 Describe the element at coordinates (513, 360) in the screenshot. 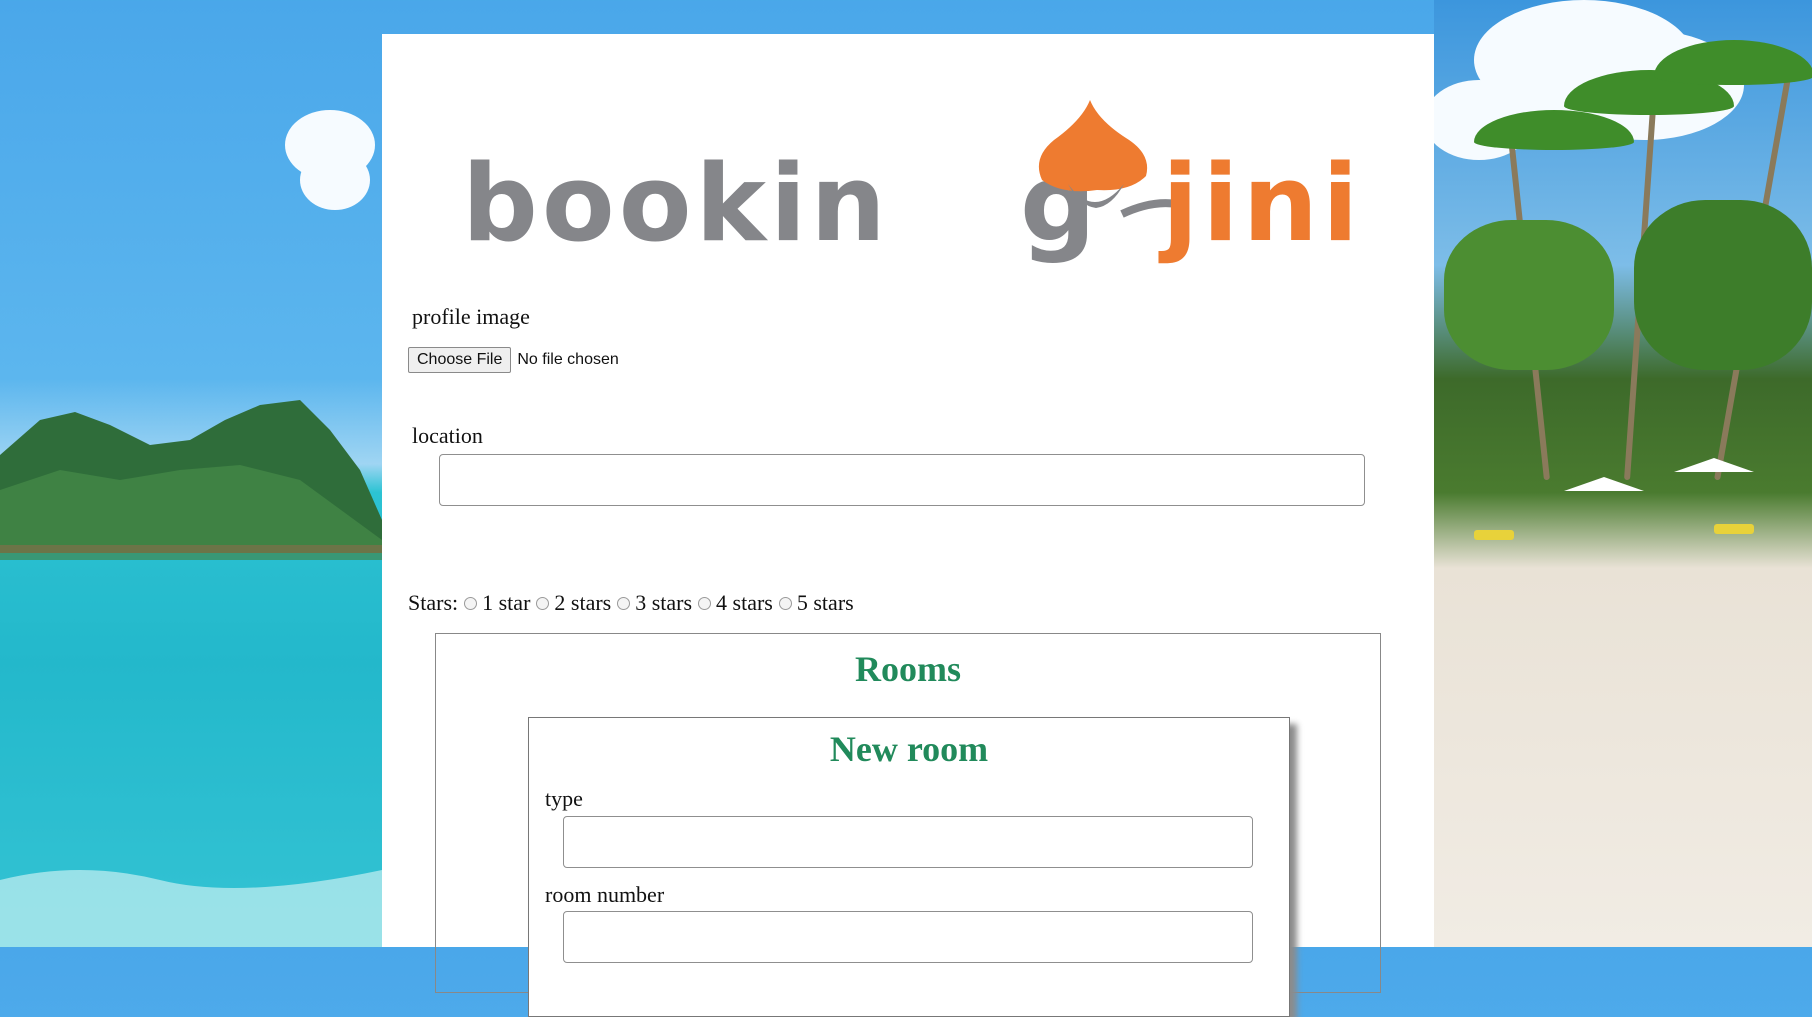

I see `file-upload-row: Choose File No file chosen` at that location.